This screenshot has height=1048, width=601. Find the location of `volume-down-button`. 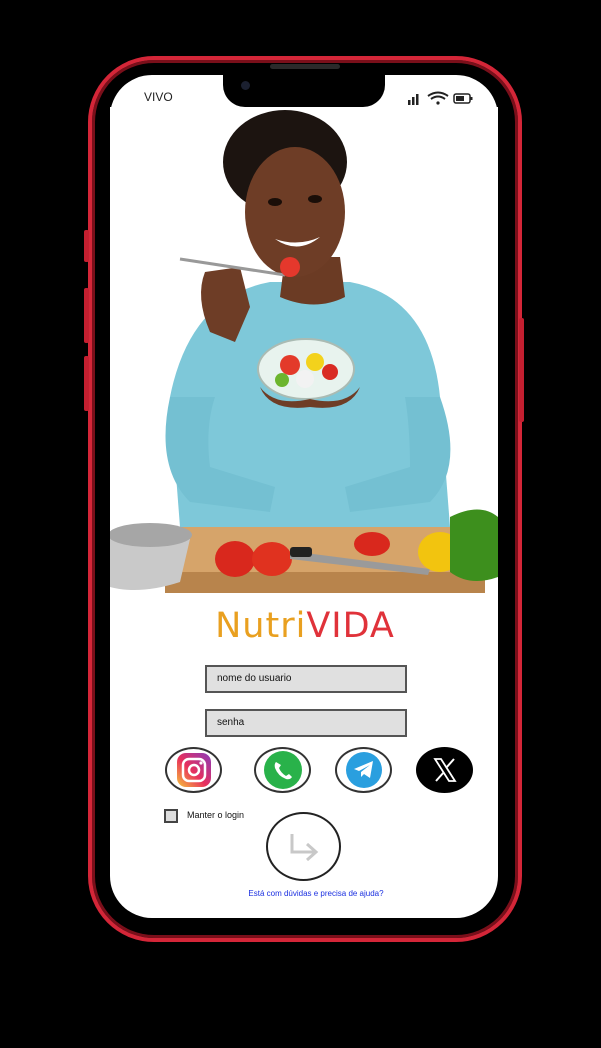

volume-down-button is located at coordinates (86, 383).